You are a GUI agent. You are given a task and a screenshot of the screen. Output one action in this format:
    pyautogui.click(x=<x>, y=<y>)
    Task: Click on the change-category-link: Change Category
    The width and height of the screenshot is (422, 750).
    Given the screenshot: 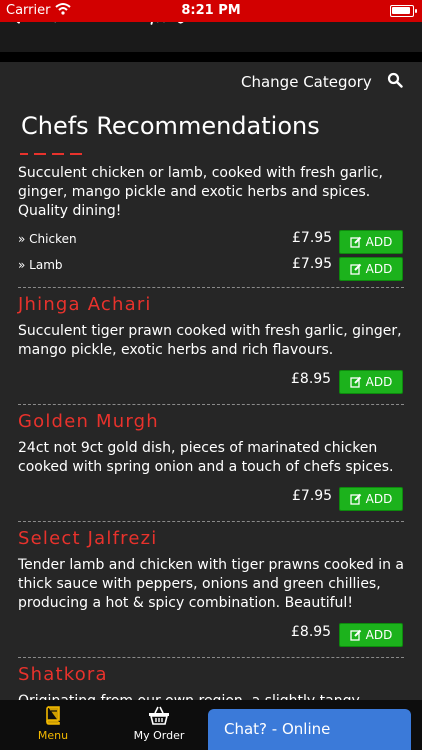 What is the action you would take?
    pyautogui.click(x=306, y=82)
    